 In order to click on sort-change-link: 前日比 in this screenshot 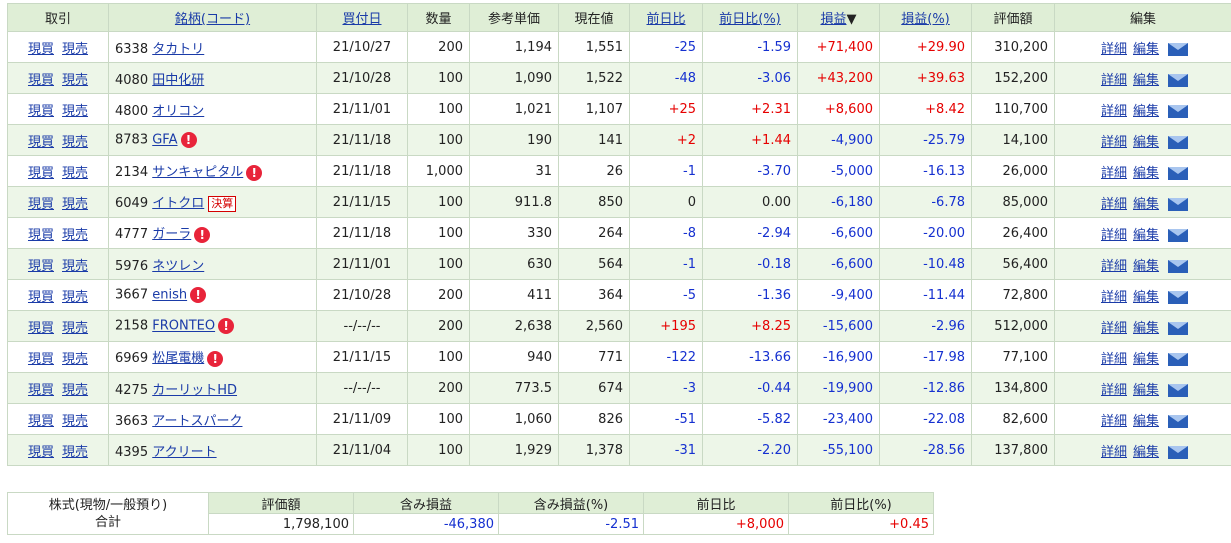, I will do `click(665, 19)`.